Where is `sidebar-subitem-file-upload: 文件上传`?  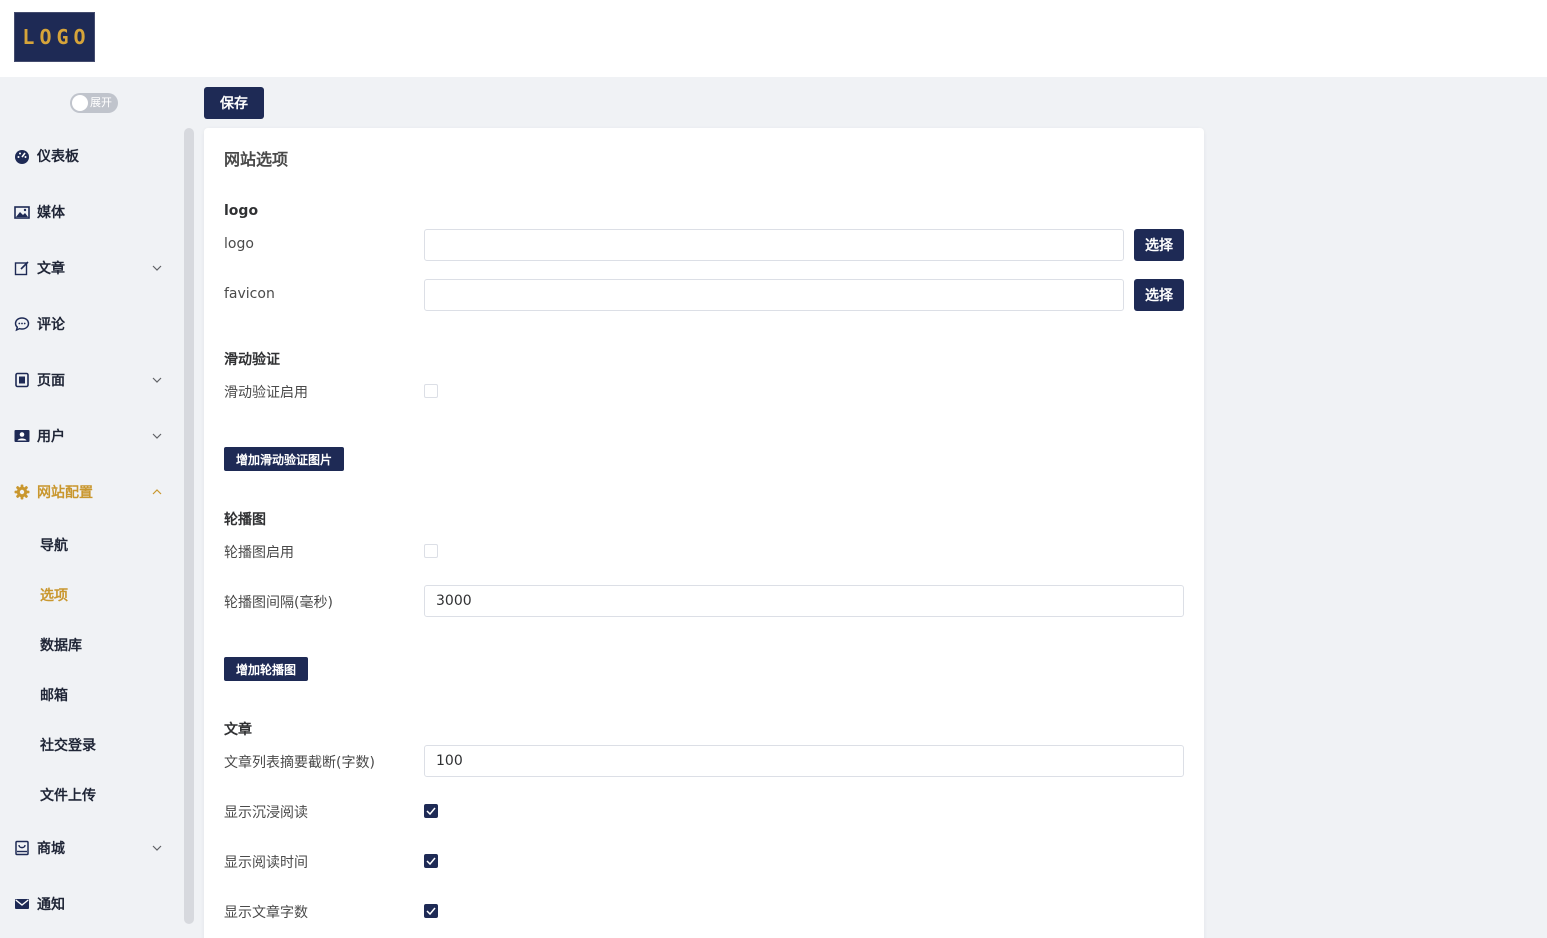
sidebar-subitem-file-upload: 文件上传 is located at coordinates (92, 795).